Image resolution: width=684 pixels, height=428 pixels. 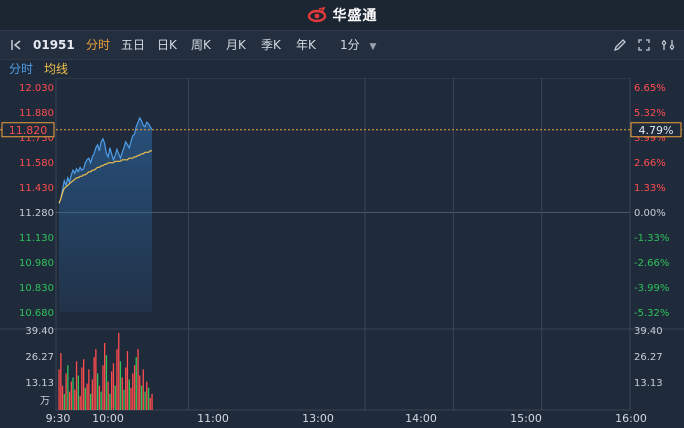 I want to click on tab-yearly-k: 年K, so click(x=306, y=45).